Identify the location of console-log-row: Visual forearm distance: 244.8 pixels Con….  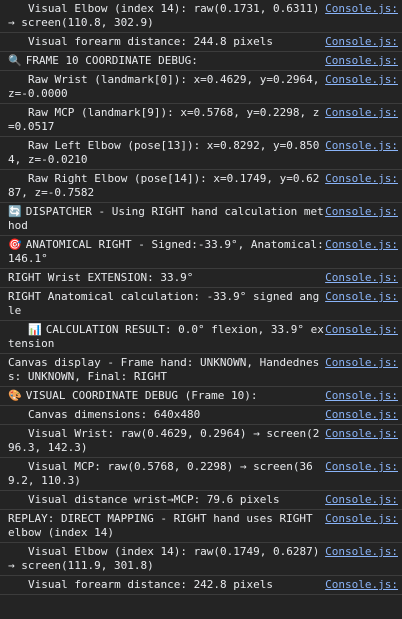
(201, 42).